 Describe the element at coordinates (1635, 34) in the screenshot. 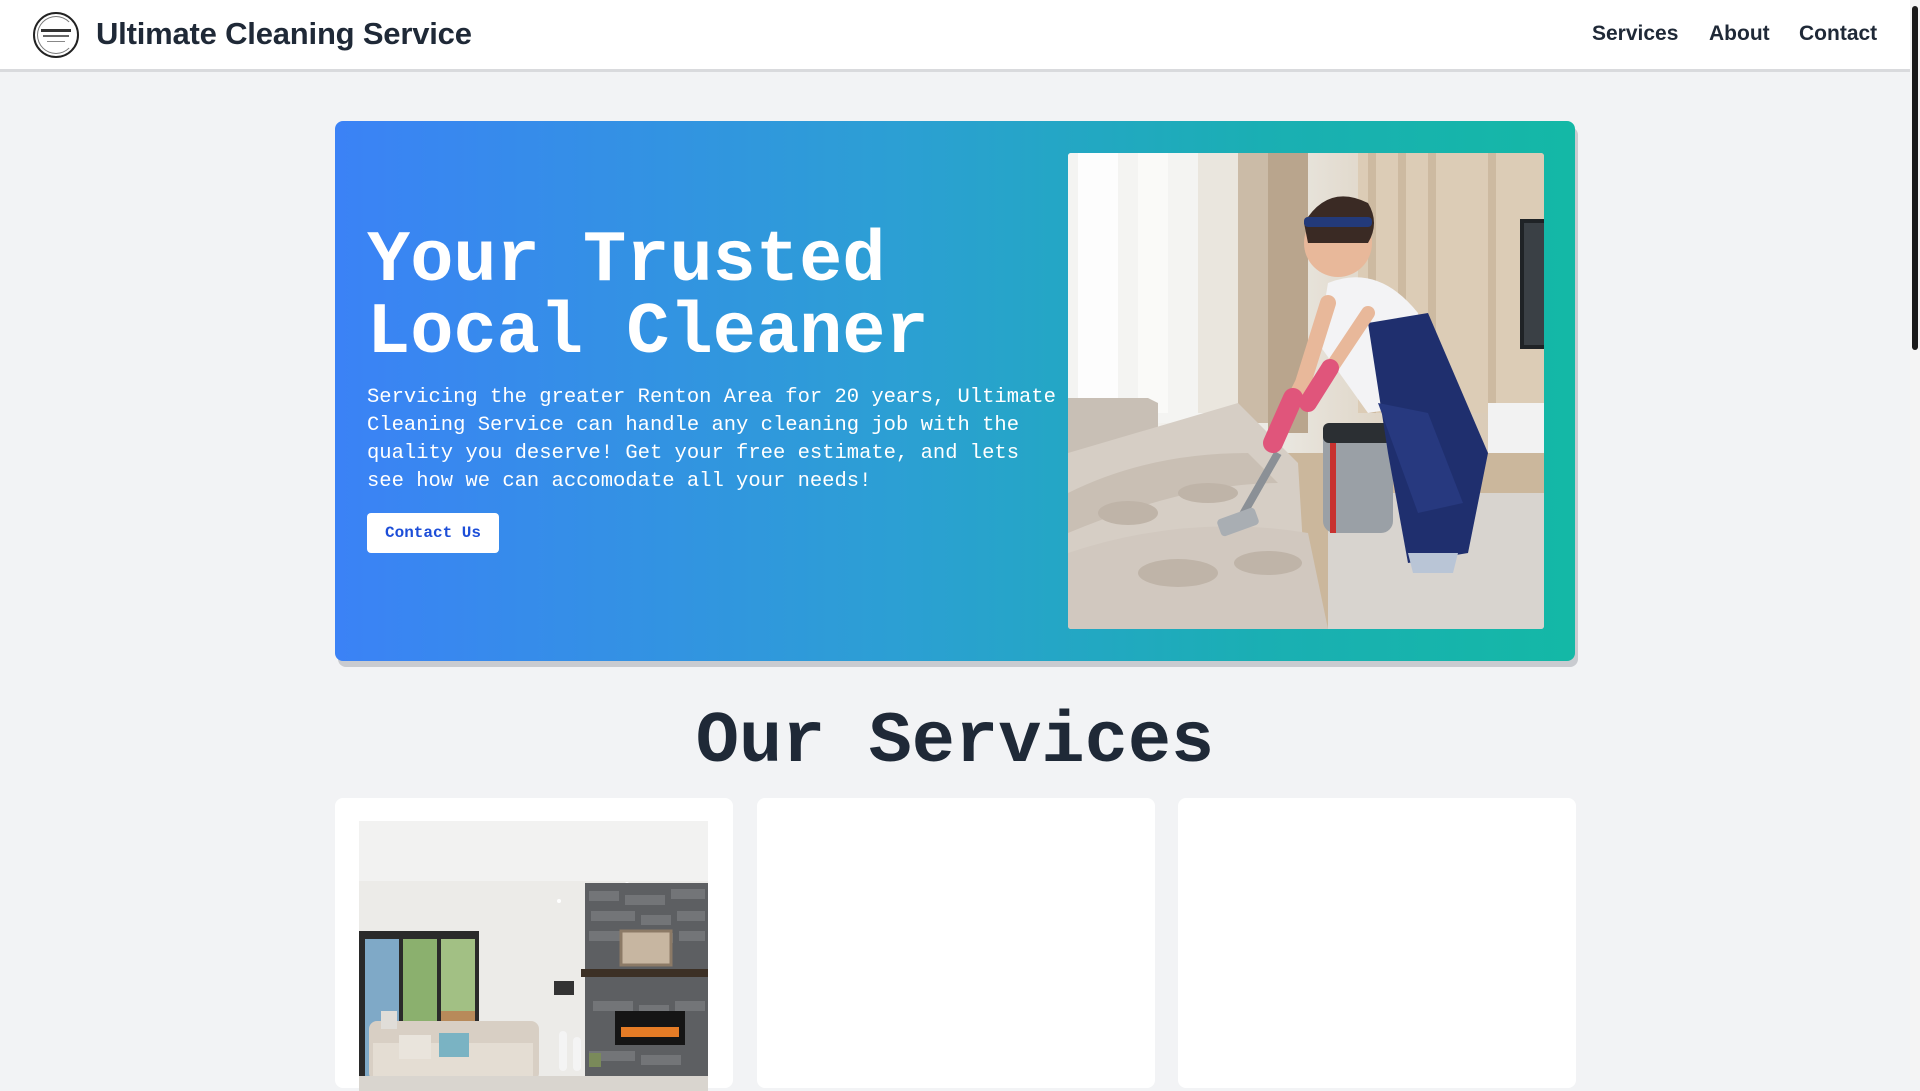

I see `nav-services-link: Services` at that location.